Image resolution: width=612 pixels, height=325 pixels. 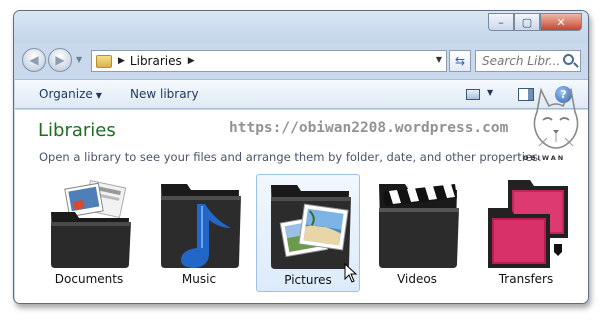 What do you see at coordinates (417, 279) in the screenshot?
I see `library-label: Videos` at bounding box center [417, 279].